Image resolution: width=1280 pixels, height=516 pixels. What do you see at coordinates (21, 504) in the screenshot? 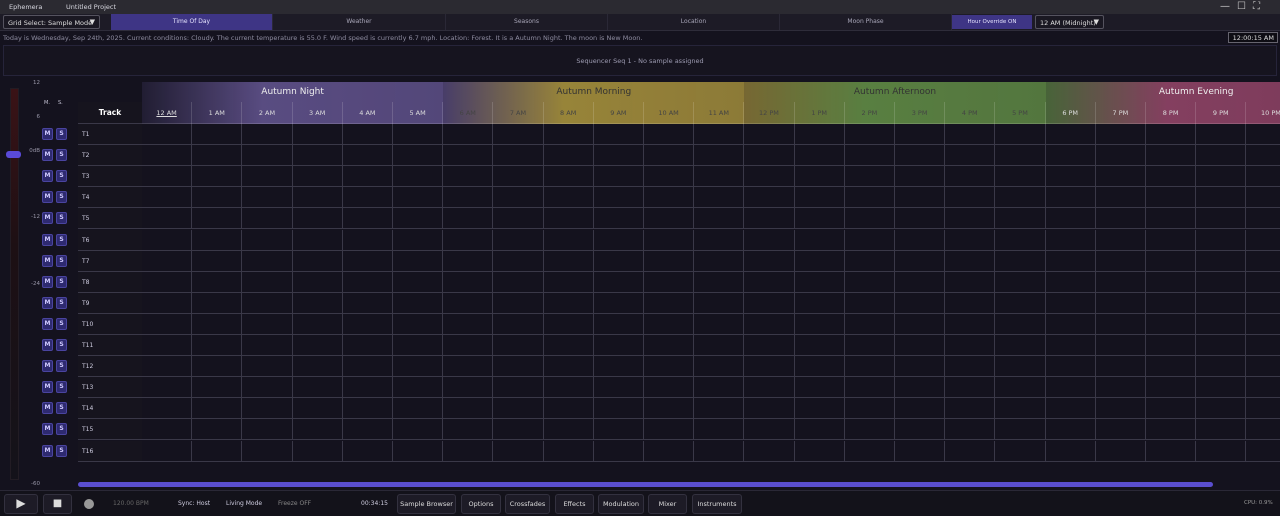
I see `play-button: ▶` at bounding box center [21, 504].